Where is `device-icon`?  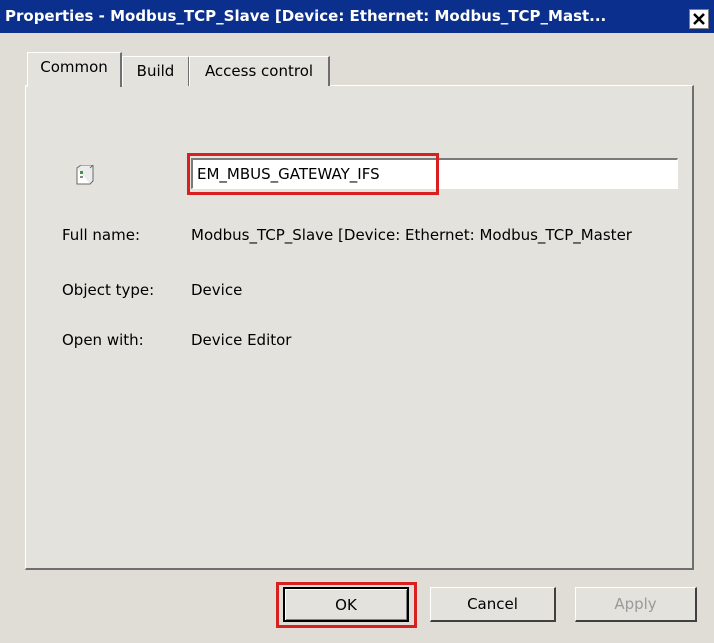
device-icon is located at coordinates (85, 176).